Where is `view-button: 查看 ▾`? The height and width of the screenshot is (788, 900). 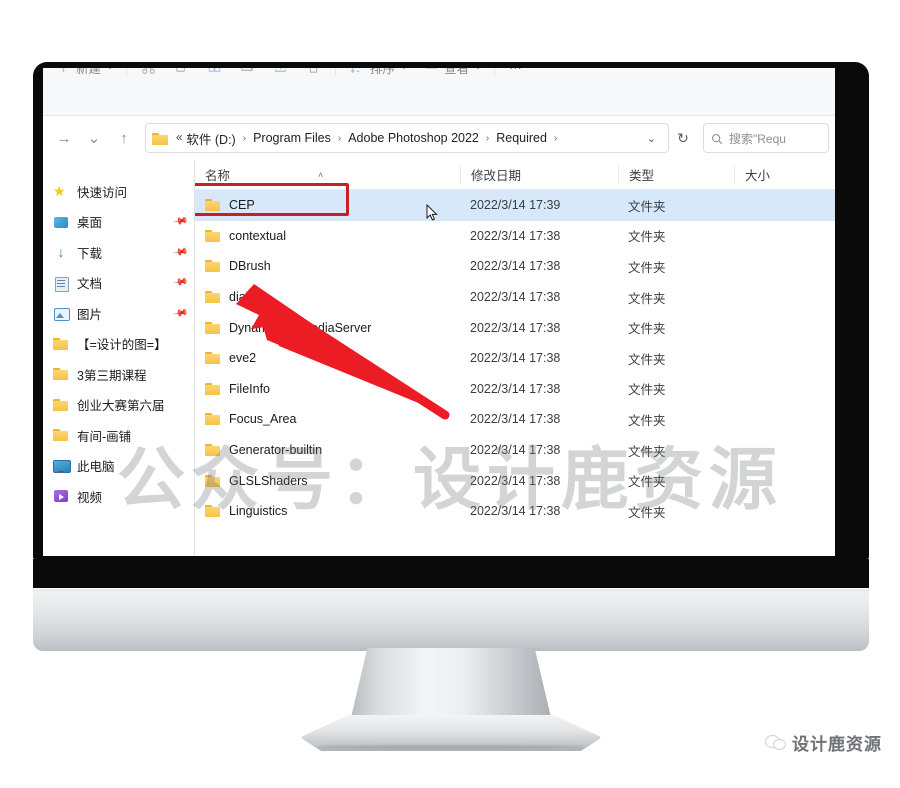 view-button: 查看 ▾ is located at coordinates (452, 75).